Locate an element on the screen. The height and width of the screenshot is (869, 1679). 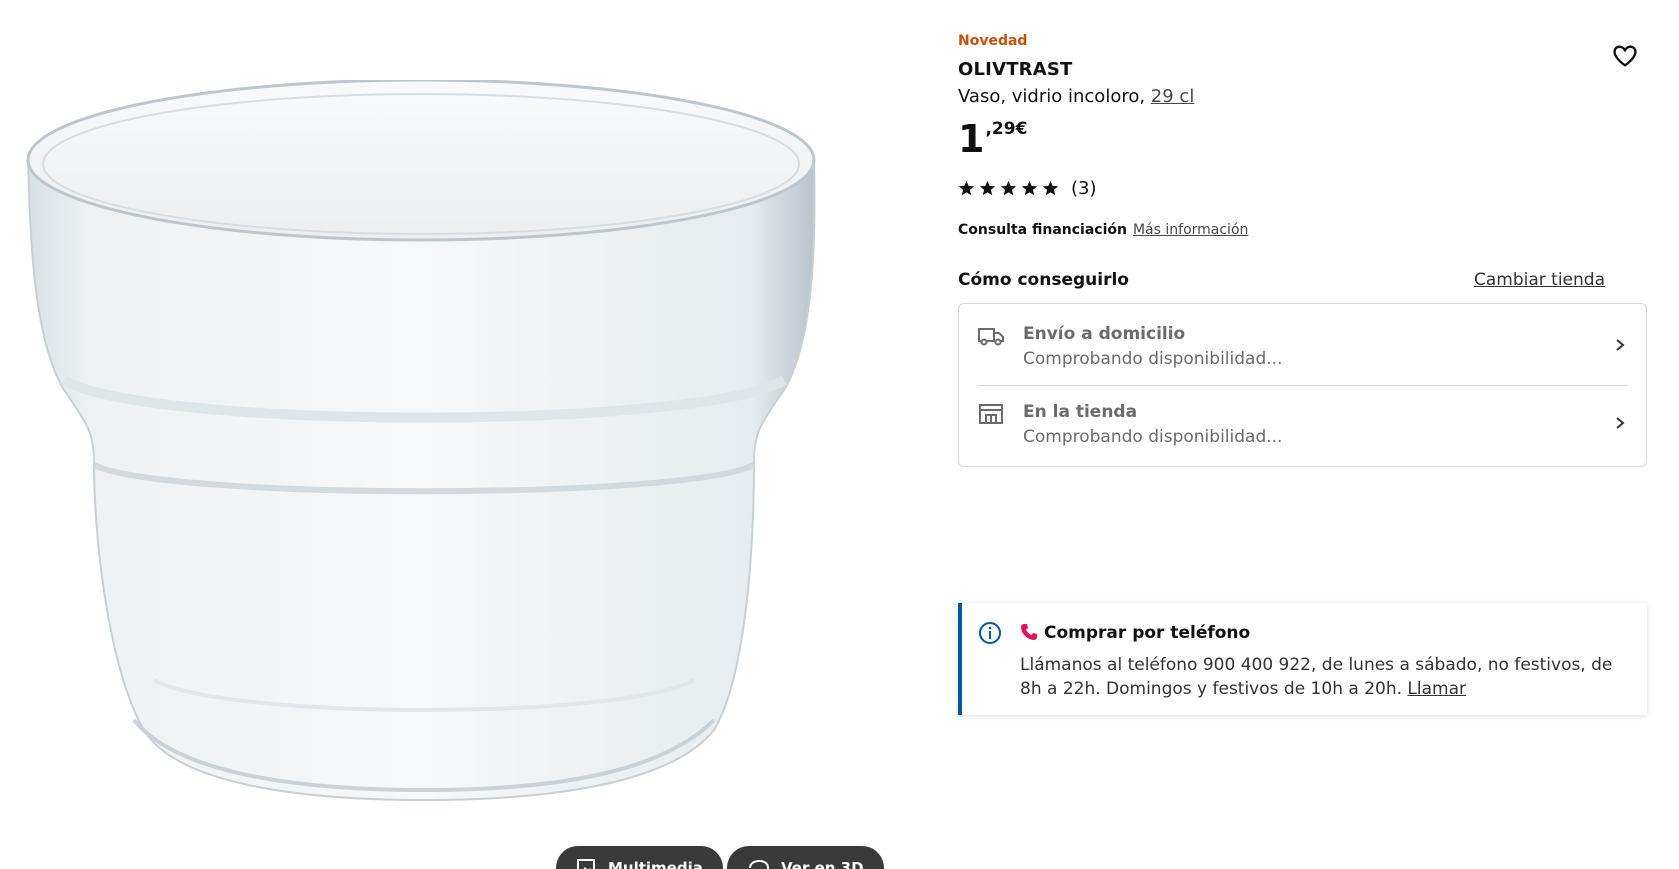
call-link: Llamar is located at coordinates (1436, 689).